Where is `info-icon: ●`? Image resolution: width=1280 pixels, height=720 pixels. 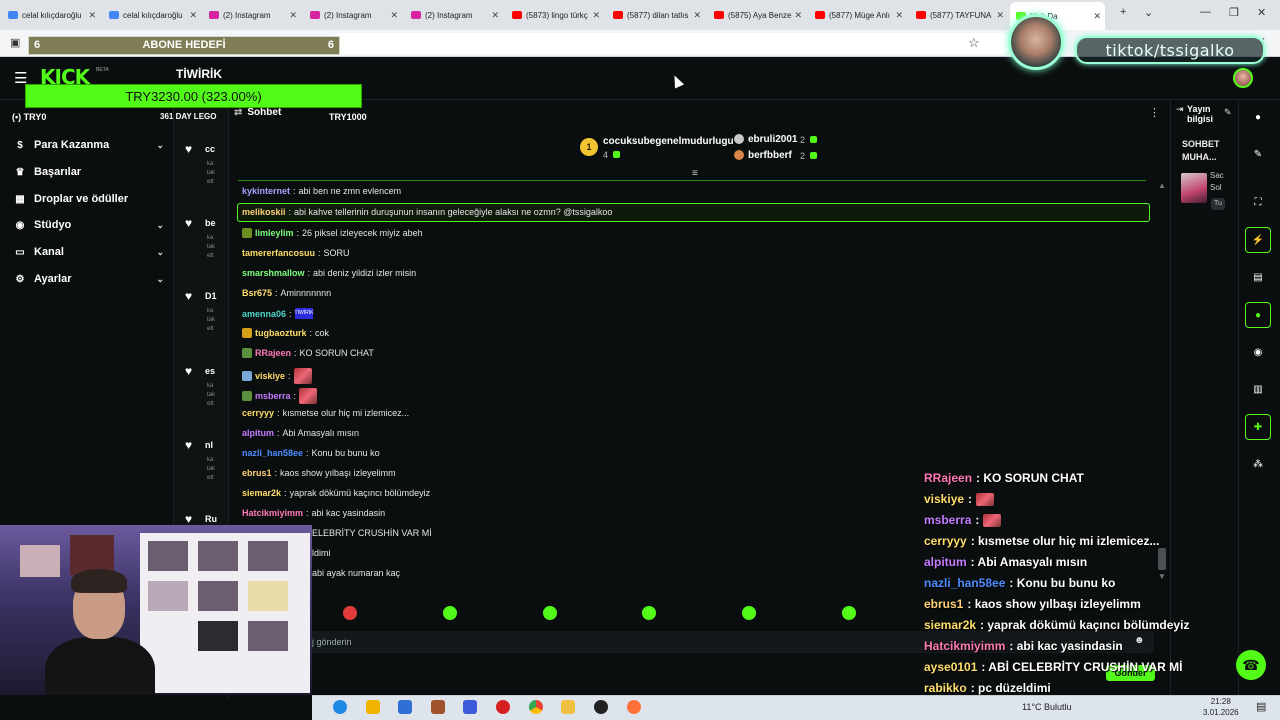
info-icon: ● is located at coordinates (1258, 117).